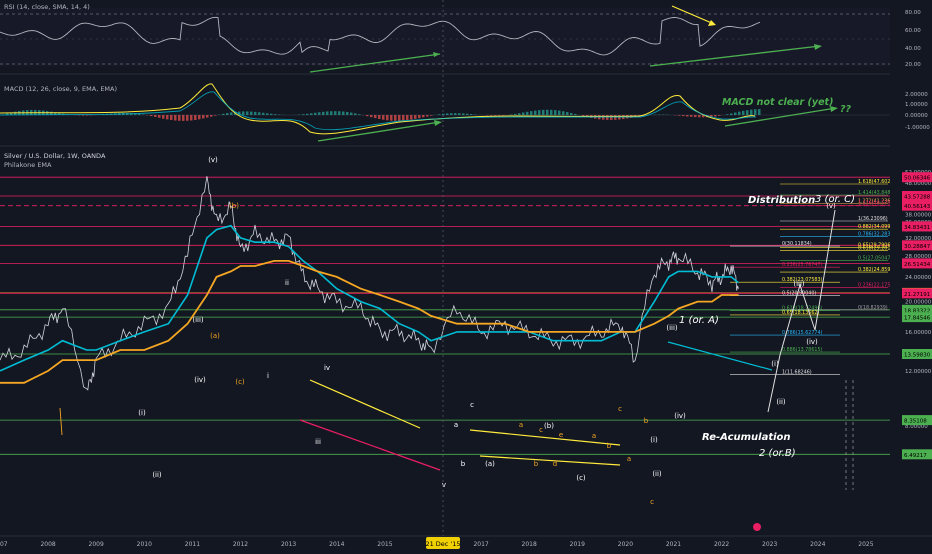  Describe the element at coordinates (541, 430) in the screenshot. I see `wave-label: c` at that location.